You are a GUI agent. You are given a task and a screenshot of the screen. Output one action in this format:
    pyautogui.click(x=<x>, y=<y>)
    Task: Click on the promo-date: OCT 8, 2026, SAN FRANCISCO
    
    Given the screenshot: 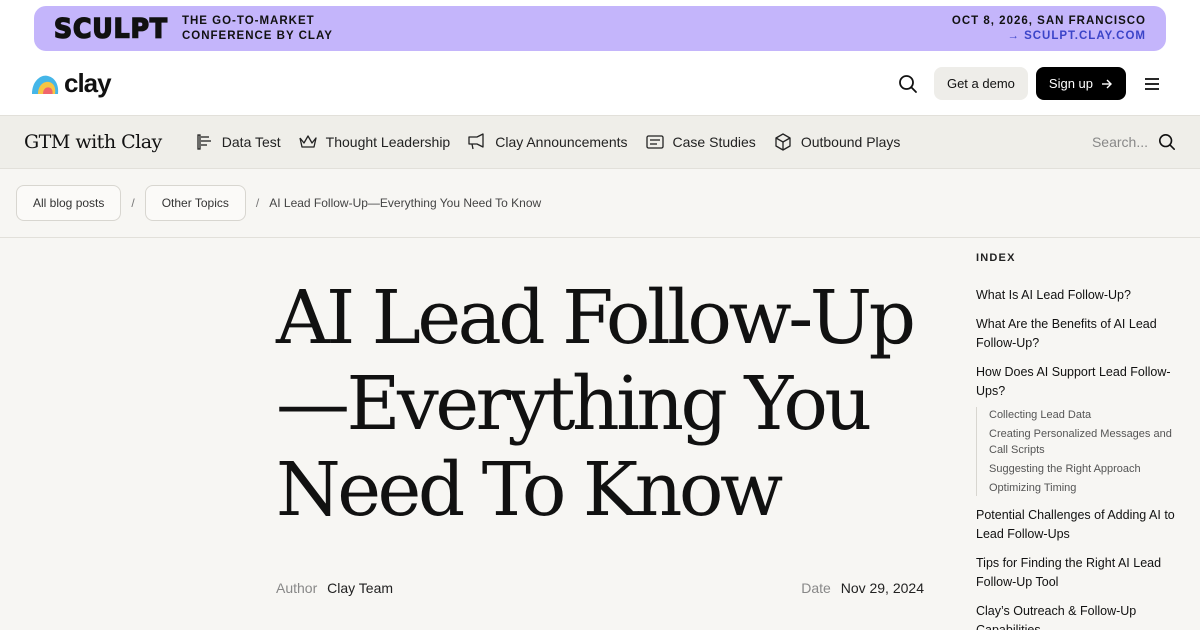 What is the action you would take?
    pyautogui.click(x=1048, y=20)
    